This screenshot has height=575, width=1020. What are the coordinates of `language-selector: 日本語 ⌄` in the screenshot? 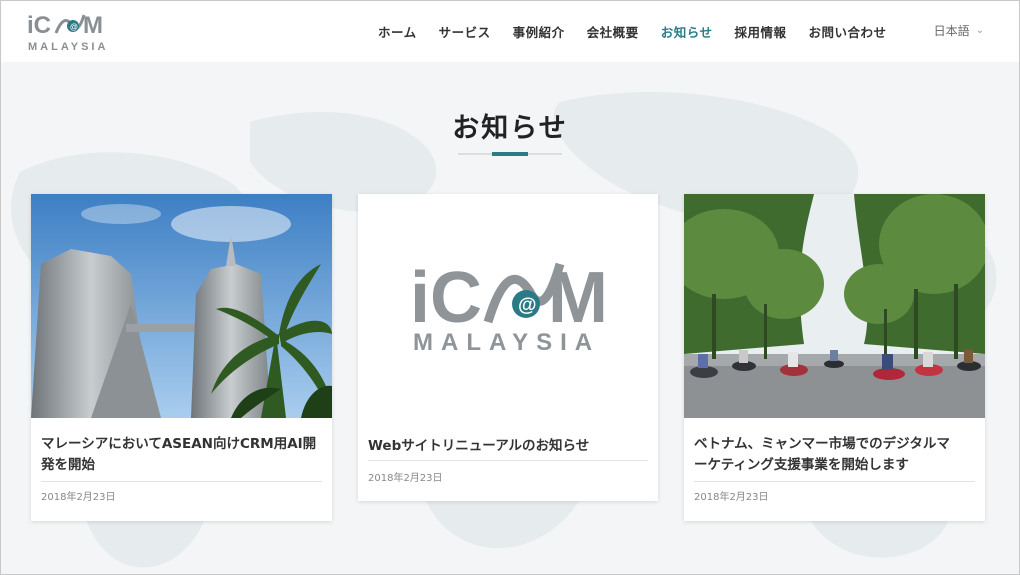 It's located at (959, 30).